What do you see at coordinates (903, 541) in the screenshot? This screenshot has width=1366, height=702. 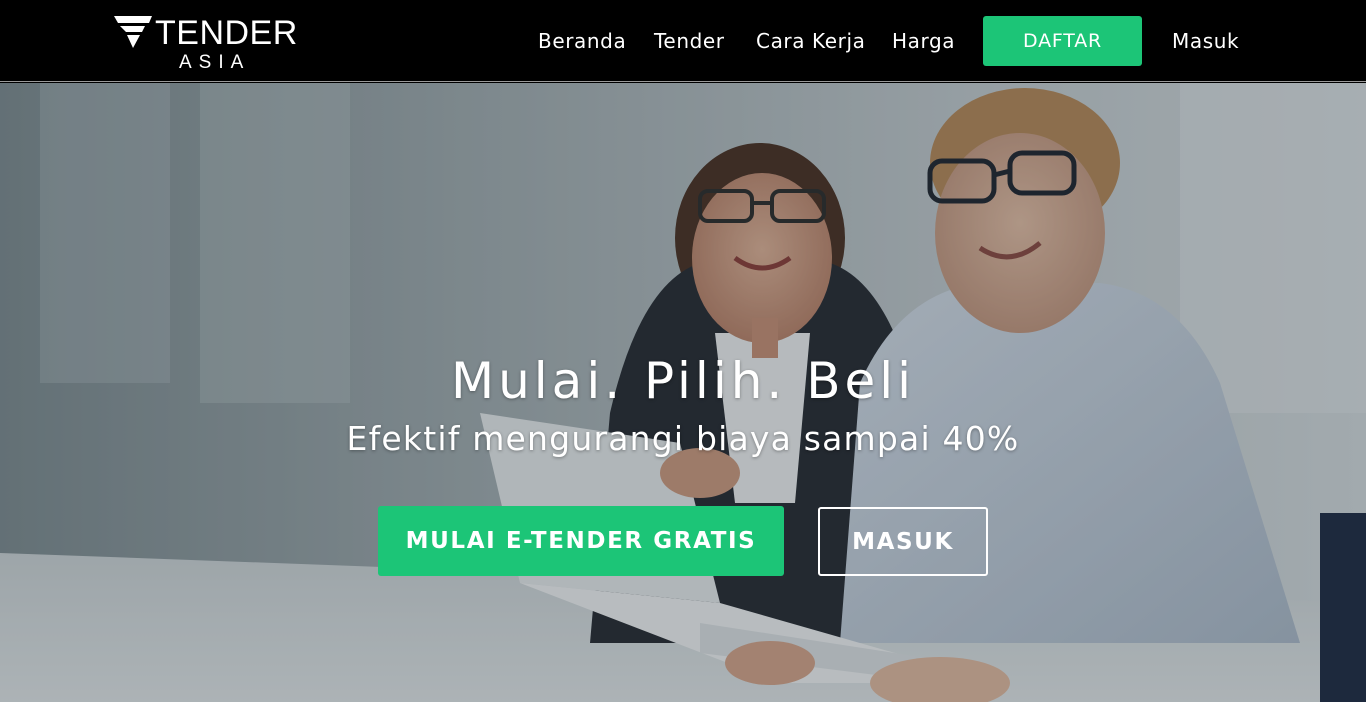 I see `hero-login-button: MASUK` at bounding box center [903, 541].